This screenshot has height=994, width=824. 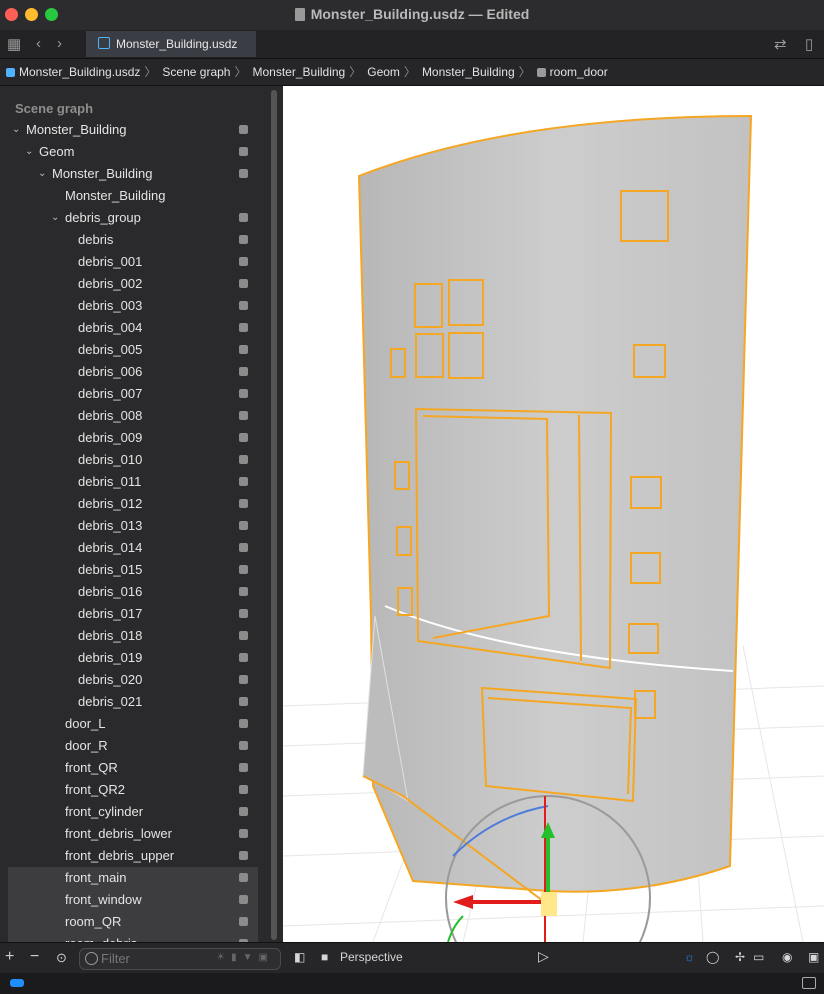 What do you see at coordinates (61, 958) in the screenshot?
I see `more-options-icon: ⊙` at bounding box center [61, 958].